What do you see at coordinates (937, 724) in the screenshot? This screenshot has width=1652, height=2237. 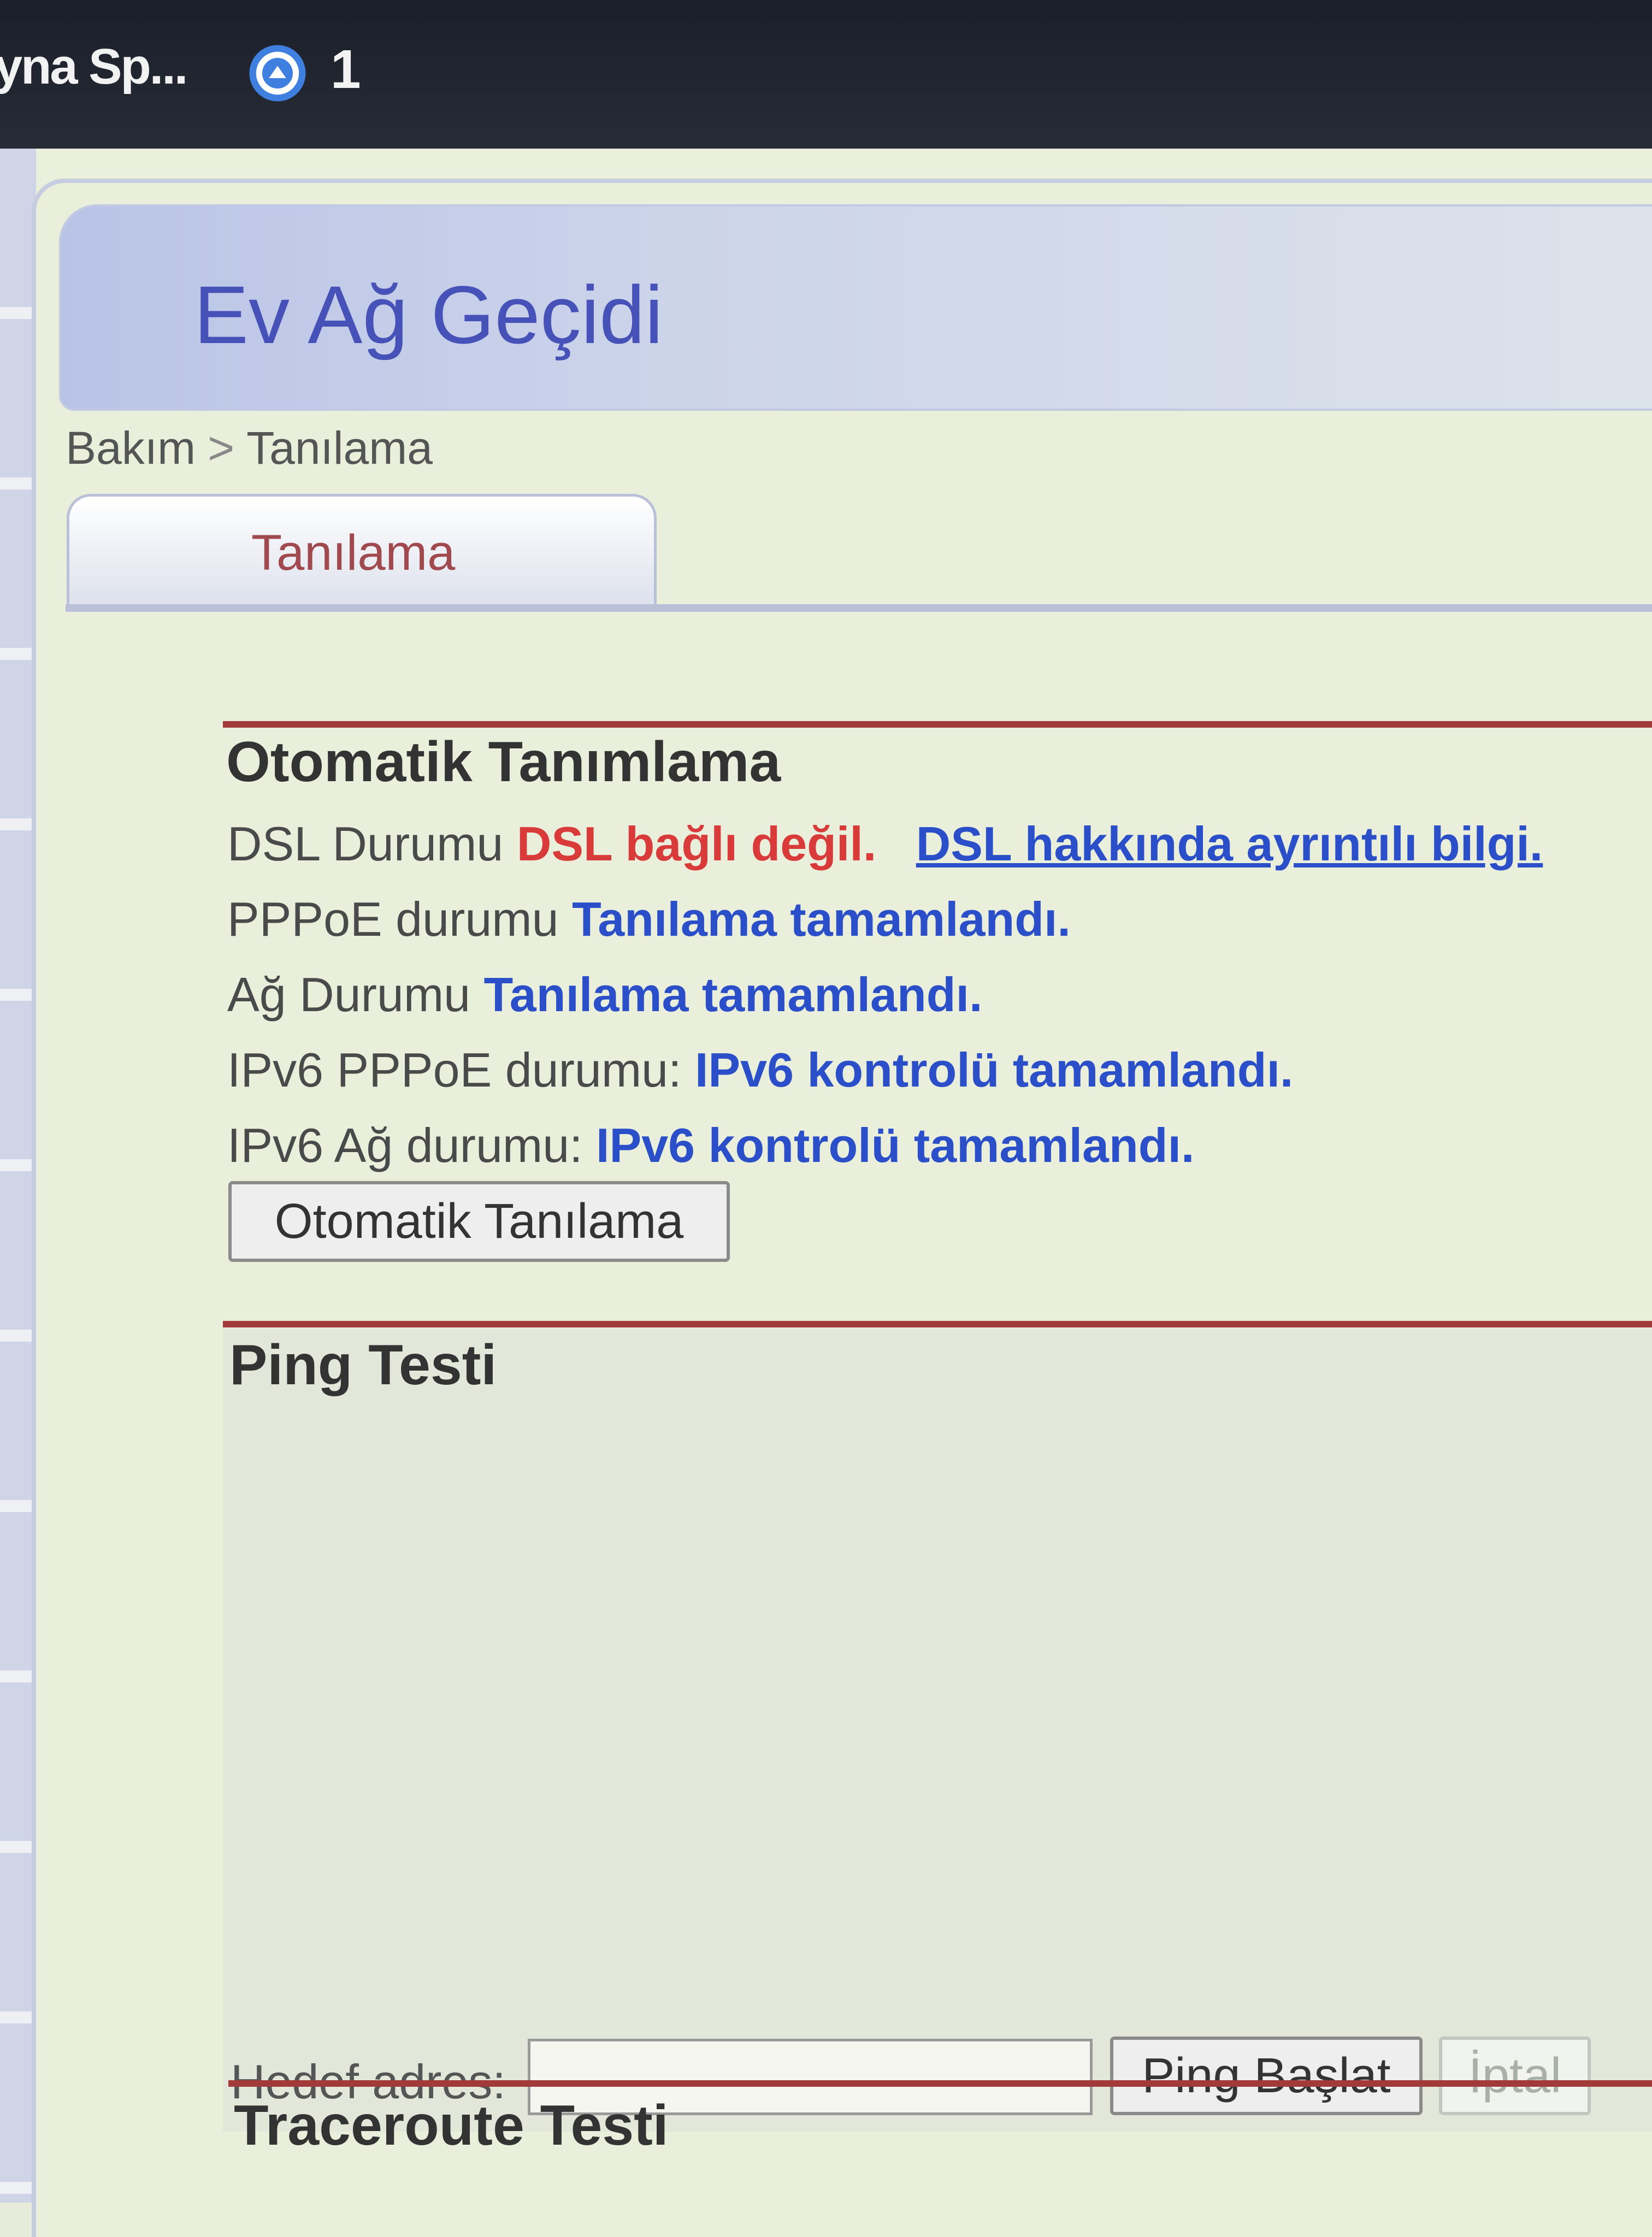 I see `auto-diagnosis-divider` at bounding box center [937, 724].